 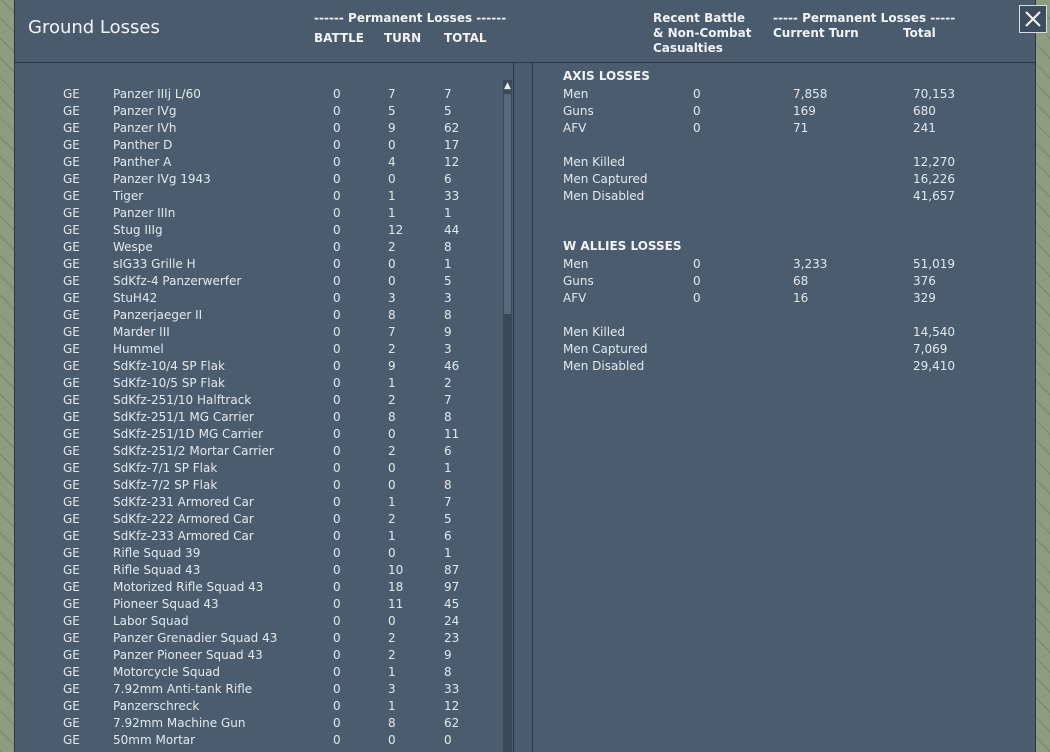 I want to click on loss-label: Men, so click(x=576, y=94).